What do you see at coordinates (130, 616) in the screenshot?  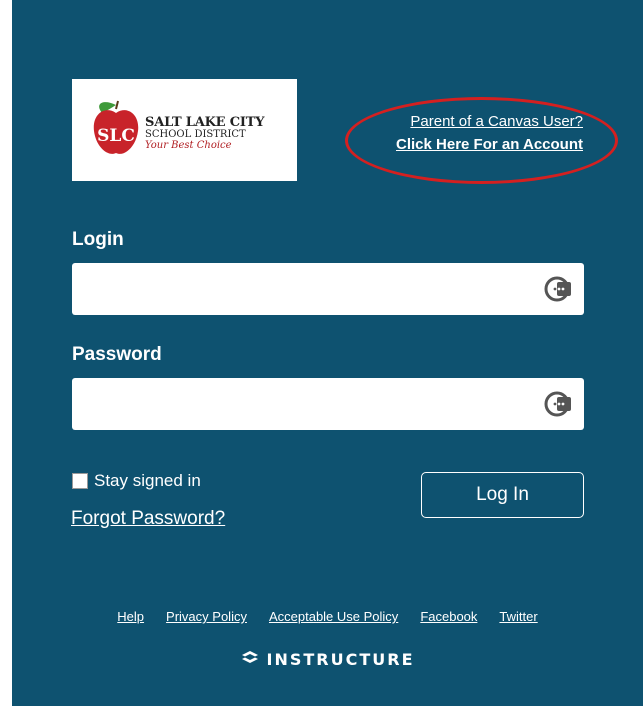 I see `footer-link-help: Help` at bounding box center [130, 616].